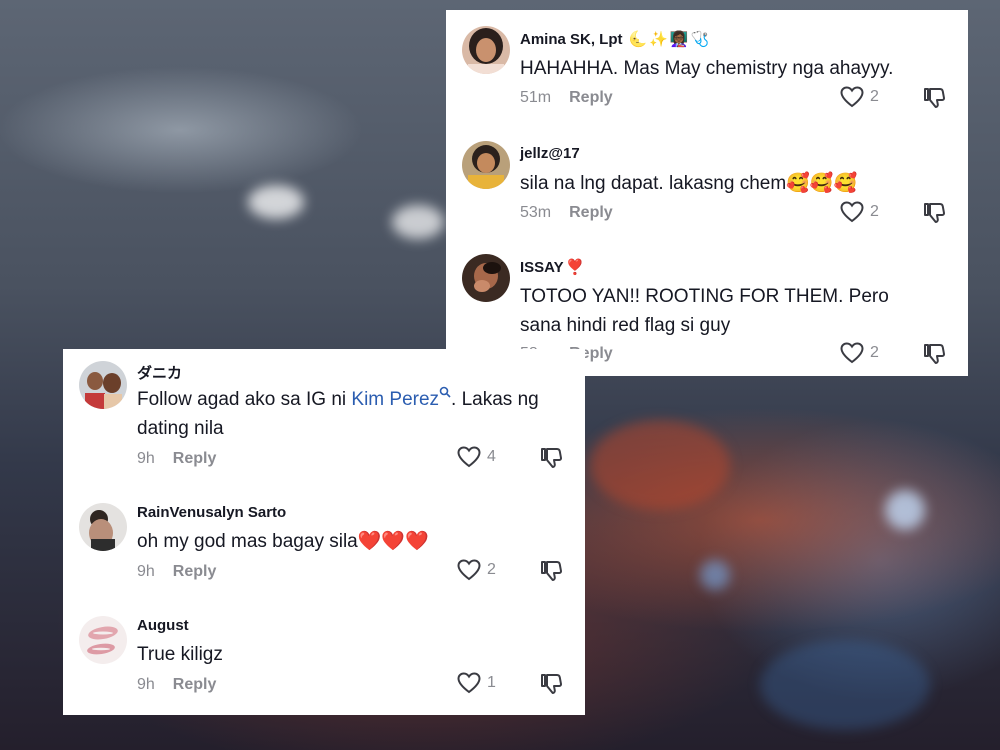  What do you see at coordinates (491, 682) in the screenshot?
I see `like-count: 1` at bounding box center [491, 682].